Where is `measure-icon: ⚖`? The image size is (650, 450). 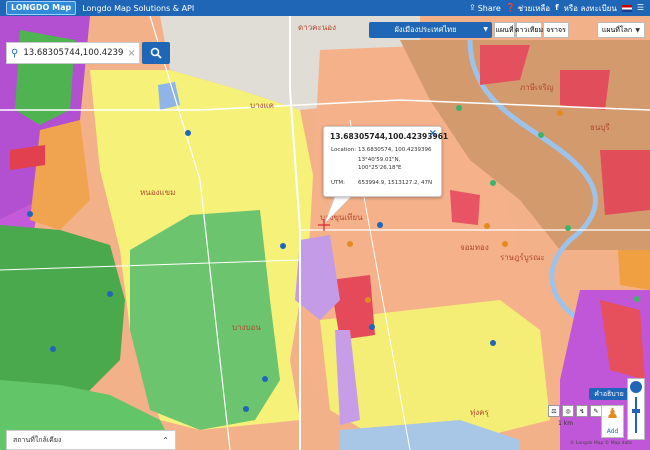
measure-icon: ⚖ is located at coordinates (554, 411).